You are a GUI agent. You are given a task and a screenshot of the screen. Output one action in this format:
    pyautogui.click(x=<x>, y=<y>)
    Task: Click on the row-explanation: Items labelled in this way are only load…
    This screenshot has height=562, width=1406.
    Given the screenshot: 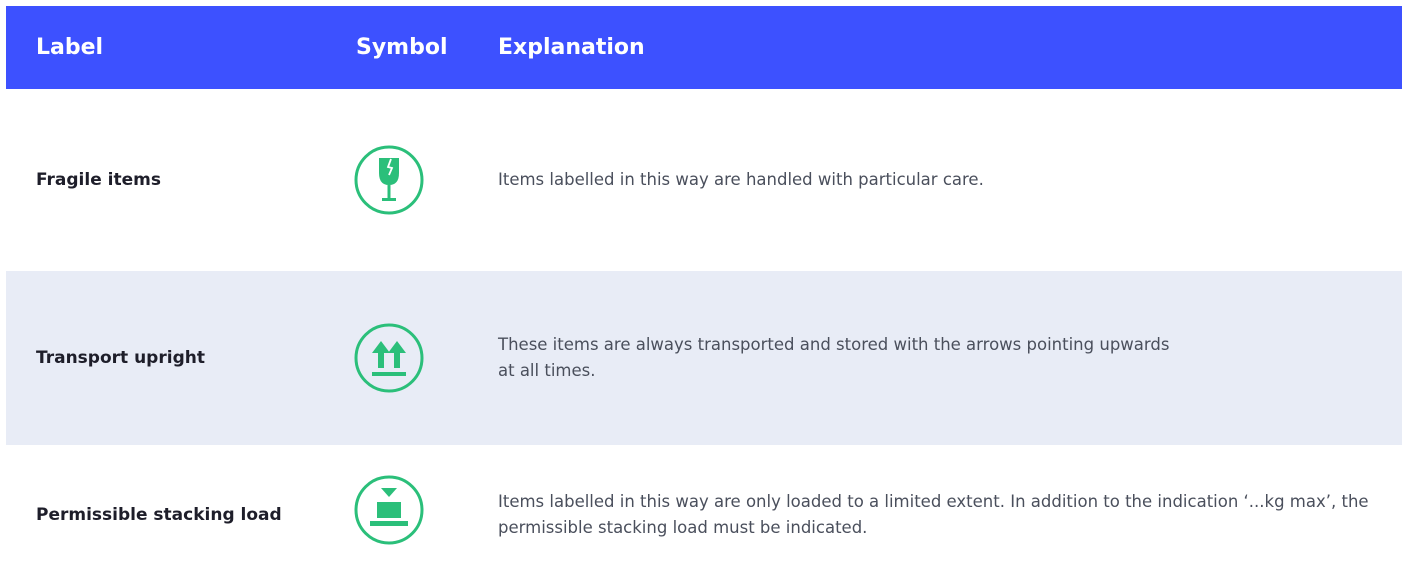 What is the action you would take?
    pyautogui.click(x=933, y=514)
    